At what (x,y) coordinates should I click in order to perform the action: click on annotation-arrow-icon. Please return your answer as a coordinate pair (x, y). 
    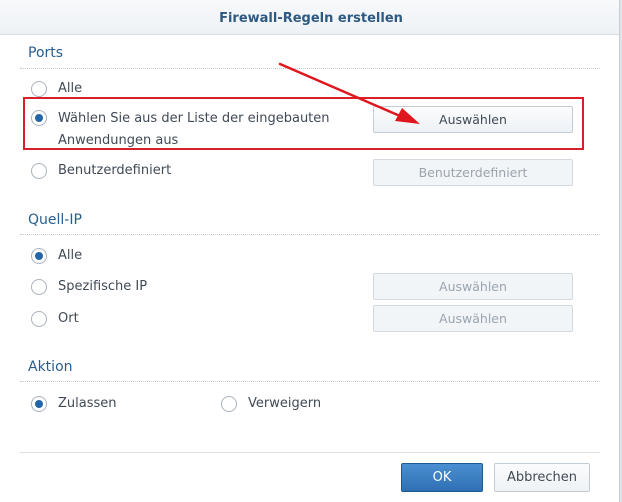
    Looking at the image, I should click on (349, 93).